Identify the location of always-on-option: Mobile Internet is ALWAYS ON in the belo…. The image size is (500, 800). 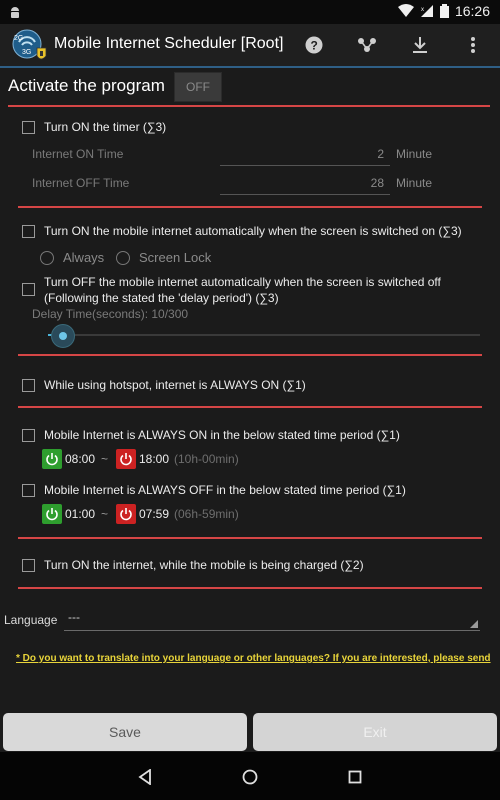
(211, 435).